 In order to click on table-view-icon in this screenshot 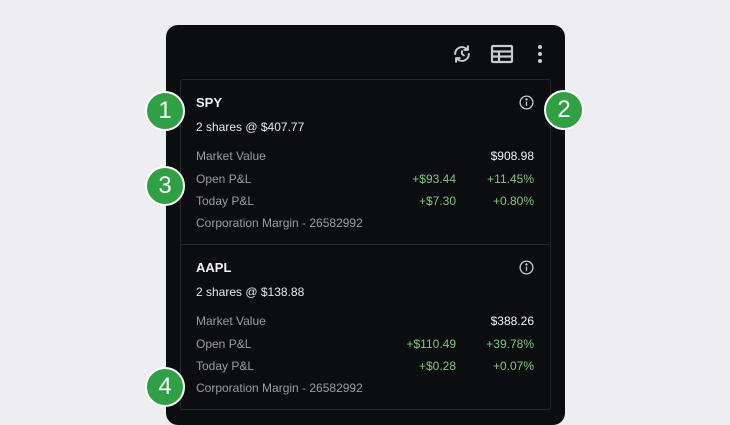, I will do `click(502, 54)`.